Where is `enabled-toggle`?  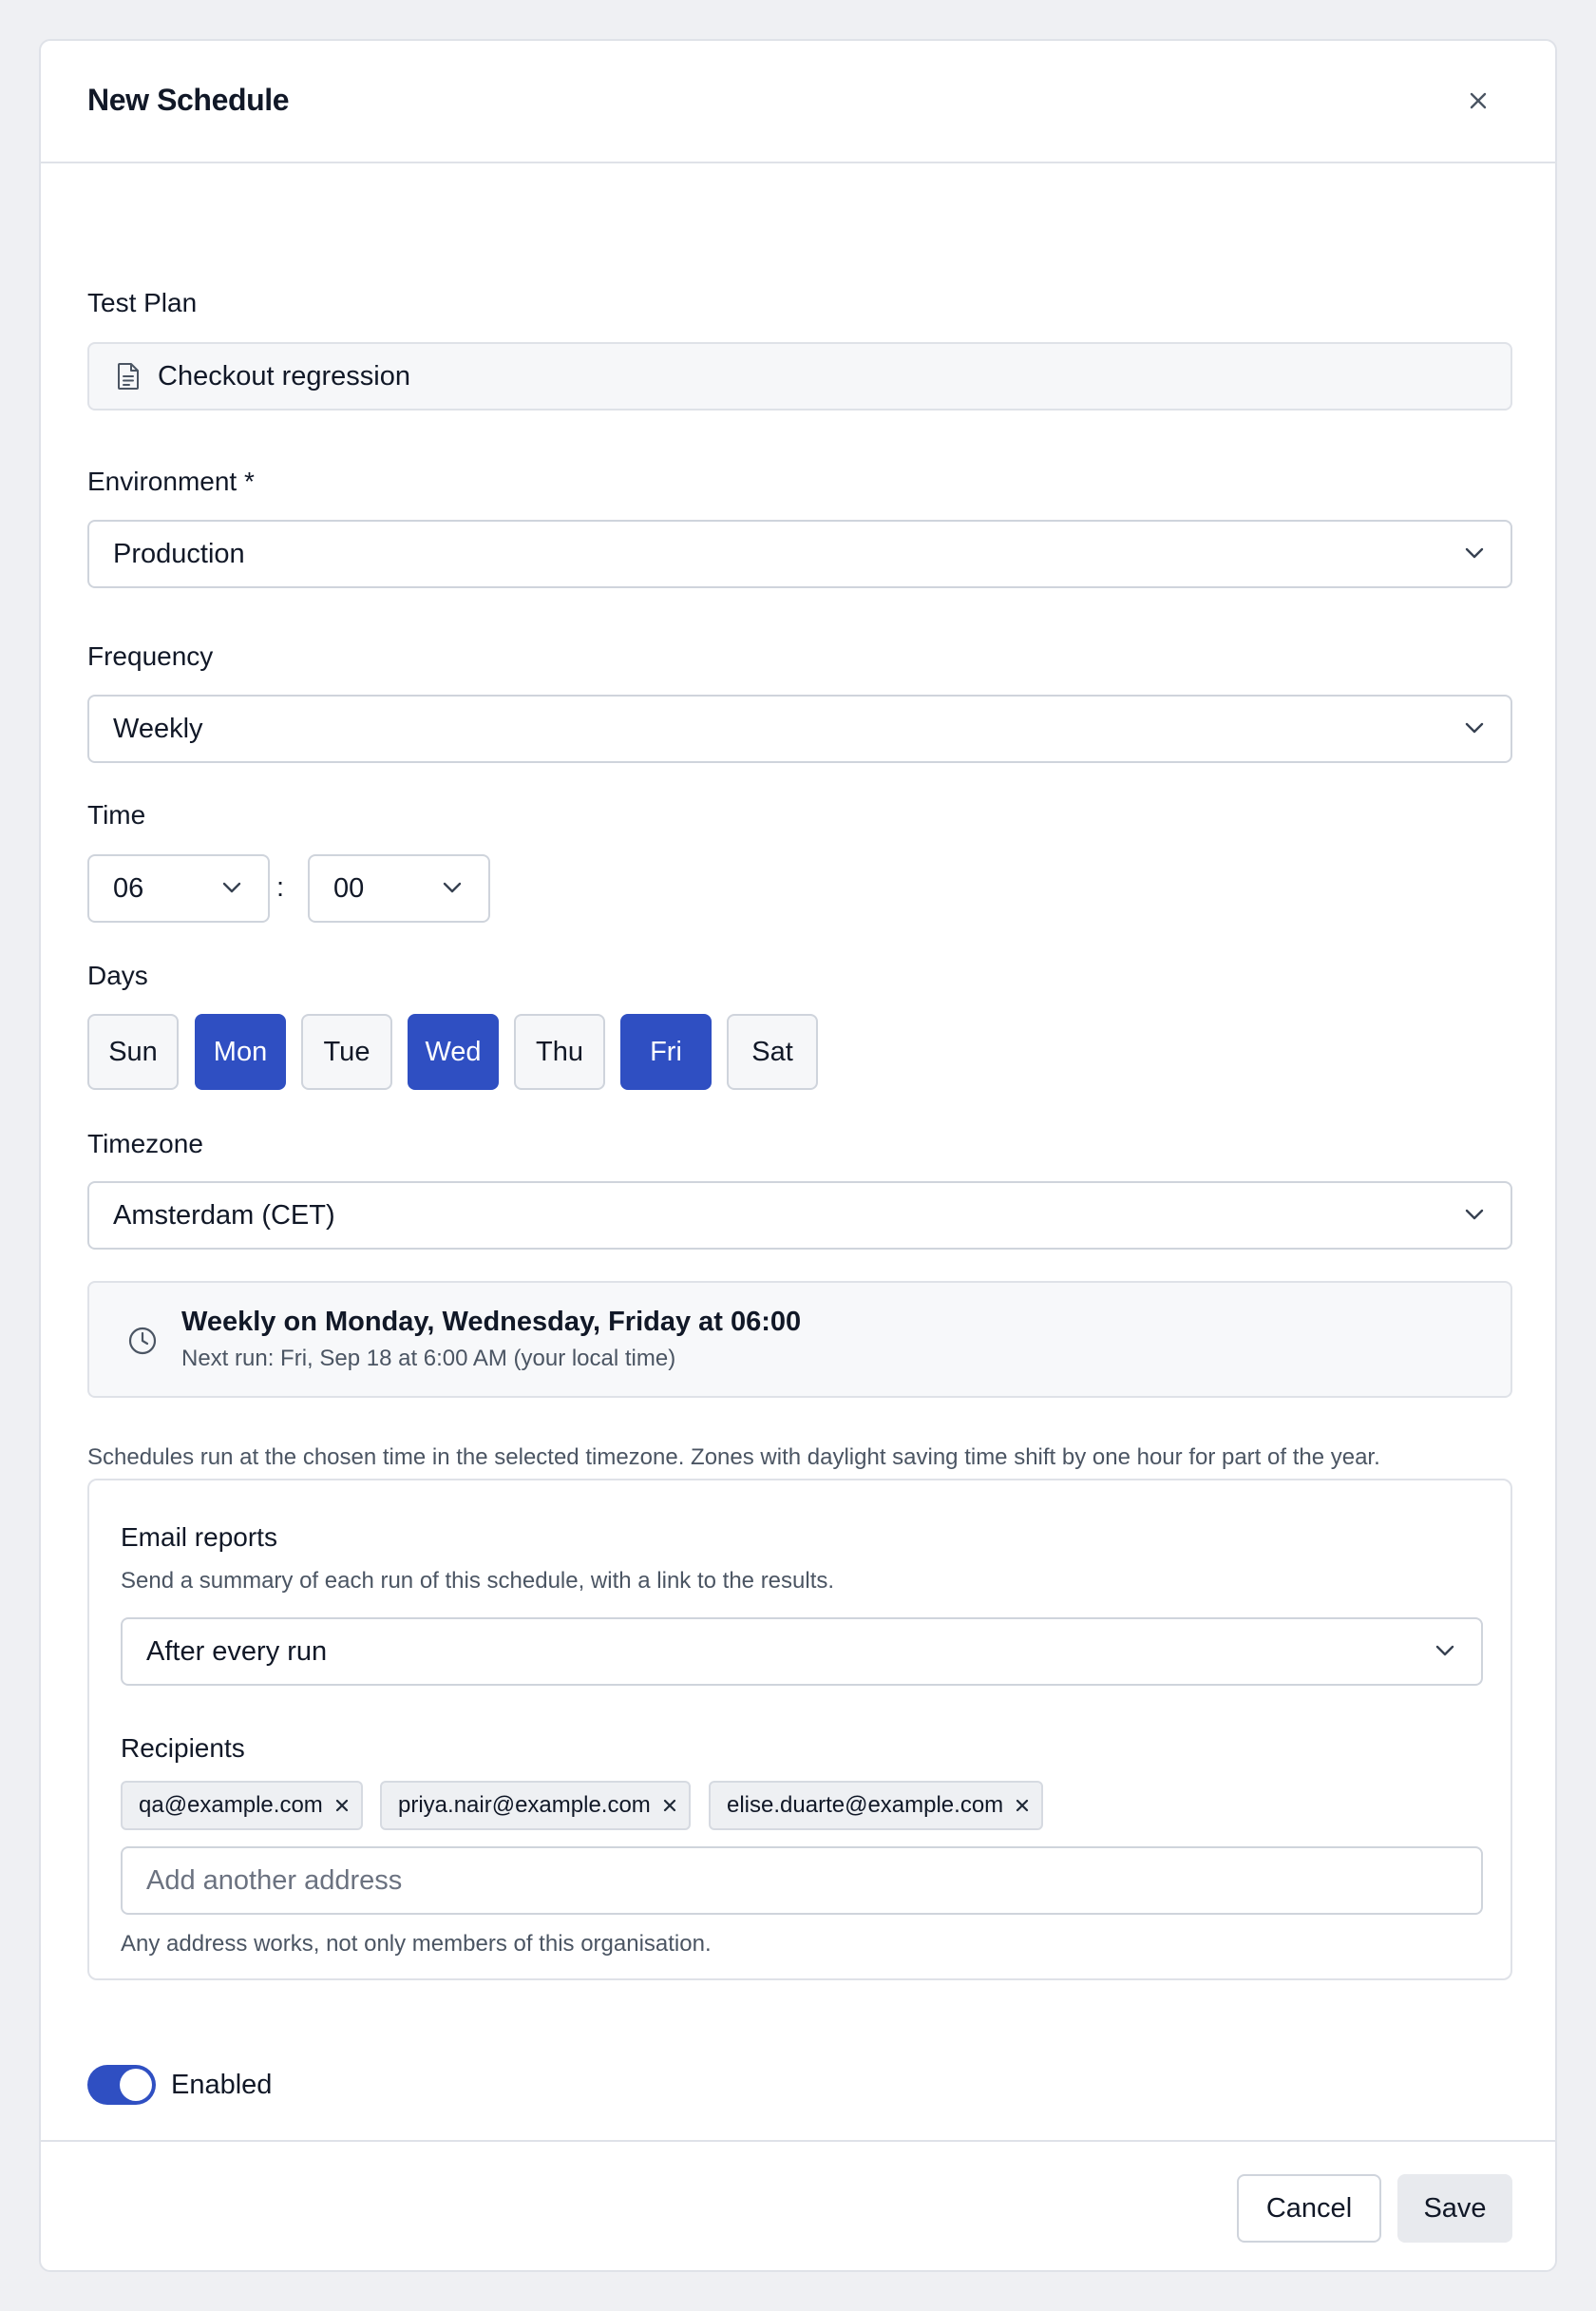
enabled-toggle is located at coordinates (121, 2085).